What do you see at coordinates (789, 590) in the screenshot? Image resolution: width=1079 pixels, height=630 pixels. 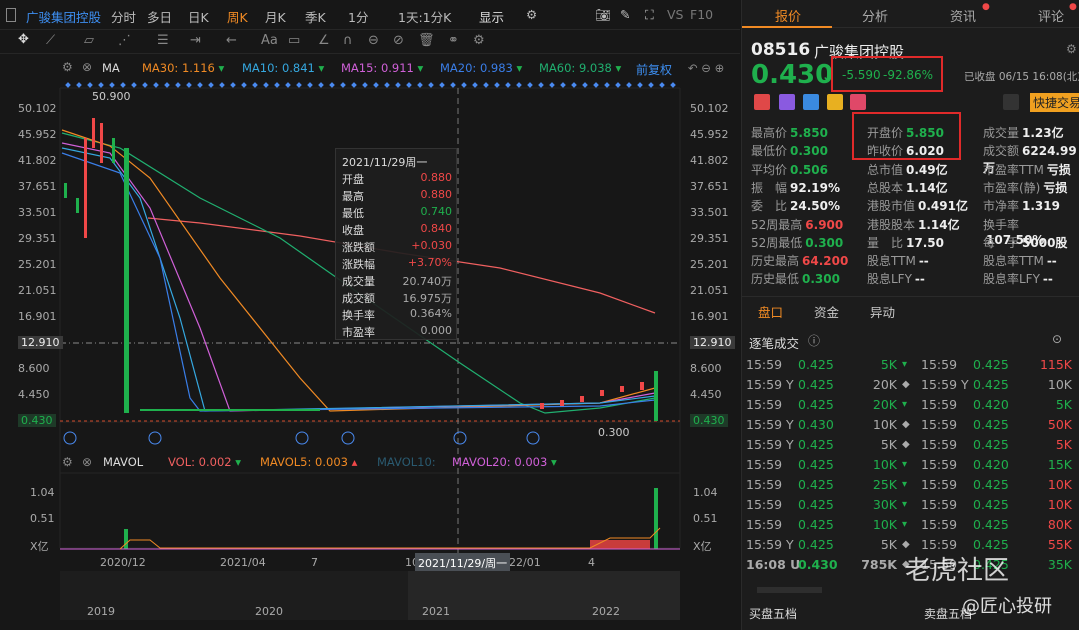 I see `tick-scrollbar` at bounding box center [789, 590].